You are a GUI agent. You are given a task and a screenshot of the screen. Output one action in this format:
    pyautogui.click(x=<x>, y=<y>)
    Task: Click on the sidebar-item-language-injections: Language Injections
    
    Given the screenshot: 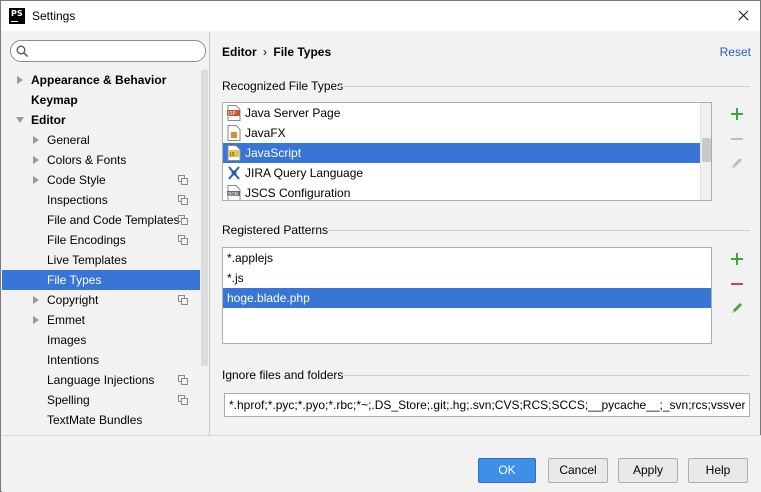 What is the action you would take?
    pyautogui.click(x=101, y=380)
    